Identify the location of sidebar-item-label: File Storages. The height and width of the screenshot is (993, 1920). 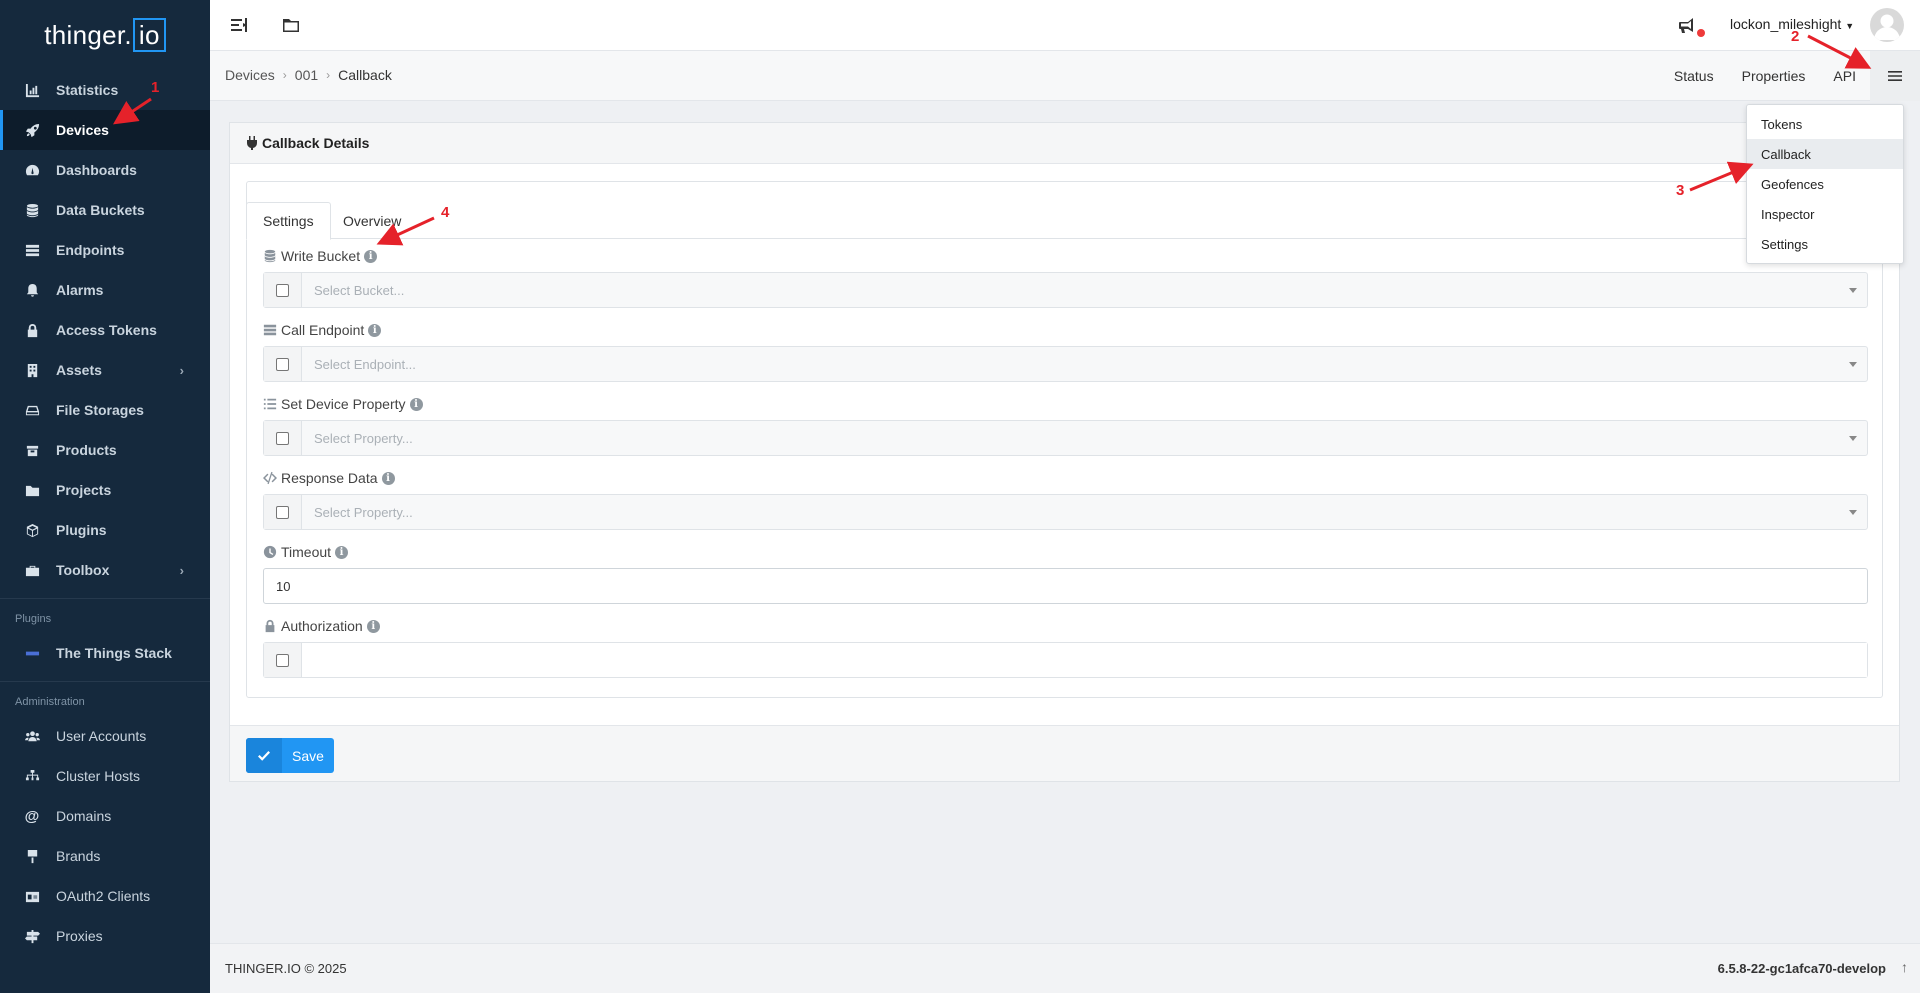
(100, 410).